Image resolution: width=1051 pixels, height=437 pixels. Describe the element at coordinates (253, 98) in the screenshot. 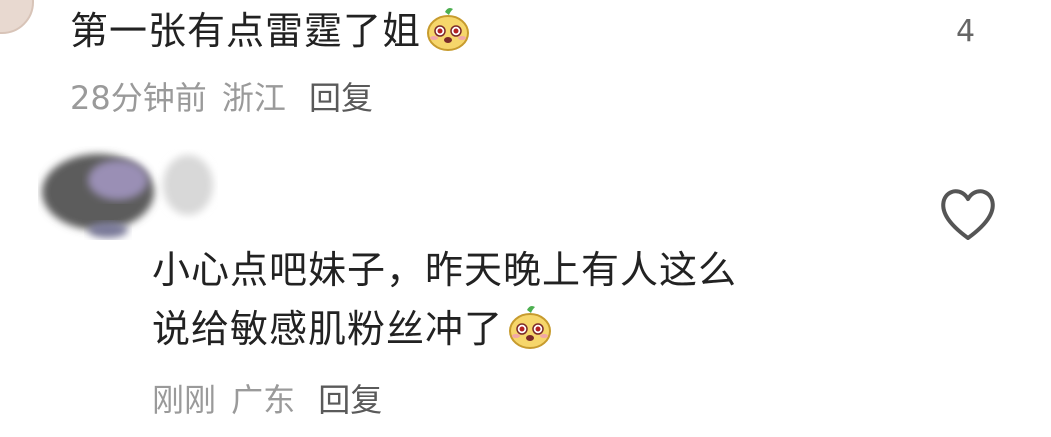

I see `comment-location: 浙江` at that location.